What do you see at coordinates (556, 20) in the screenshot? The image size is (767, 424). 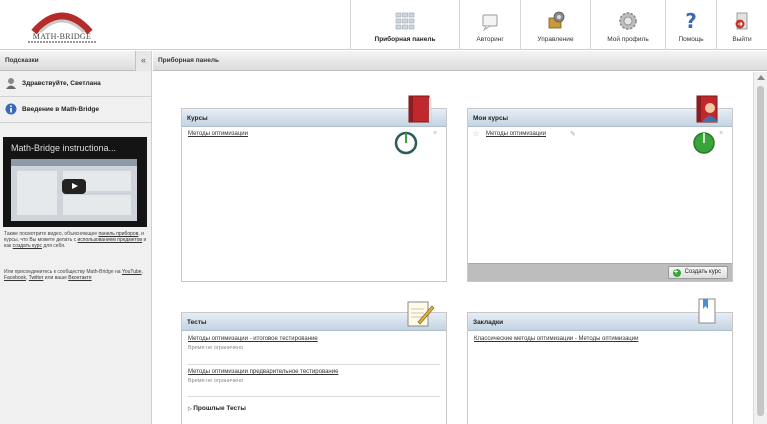 I see `management-icon` at bounding box center [556, 20].